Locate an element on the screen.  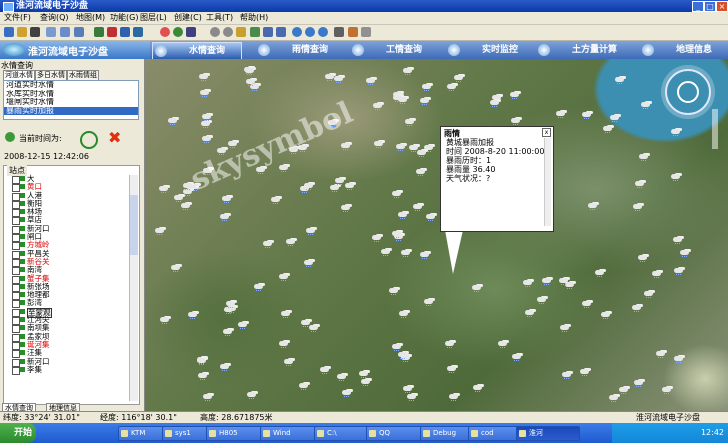
menu-file: 文件(F) is located at coordinates (17, 18).